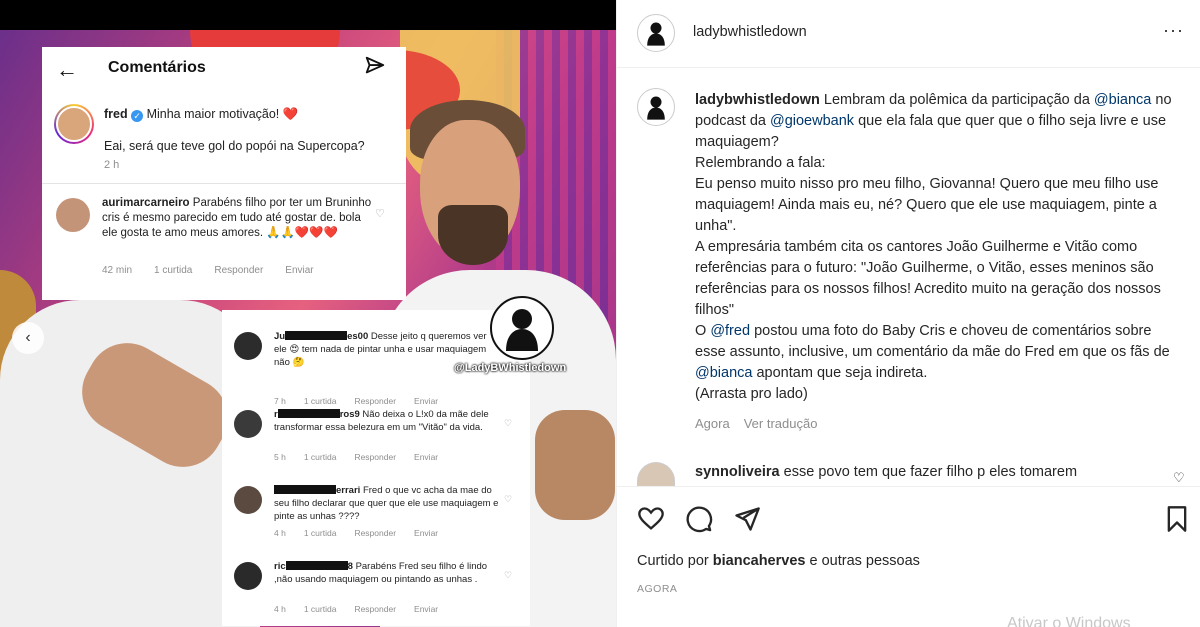  Describe the element at coordinates (757, 100) in the screenshot. I see `caption-username: ladybwhistledown` at that location.